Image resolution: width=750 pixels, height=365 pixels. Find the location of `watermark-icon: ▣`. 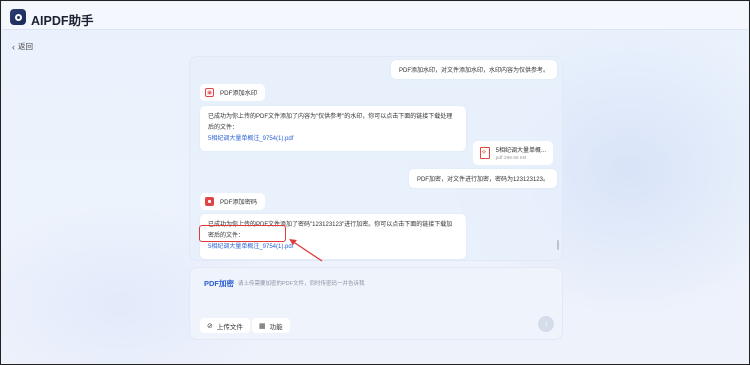

watermark-icon: ▣ is located at coordinates (209, 92).